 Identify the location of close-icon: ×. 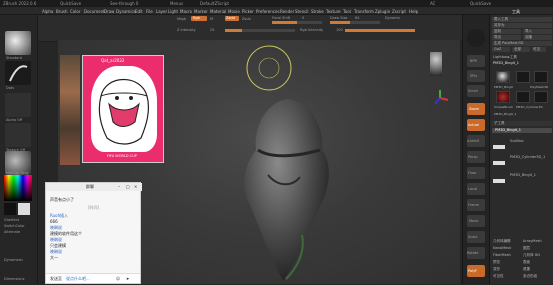
(135, 186).